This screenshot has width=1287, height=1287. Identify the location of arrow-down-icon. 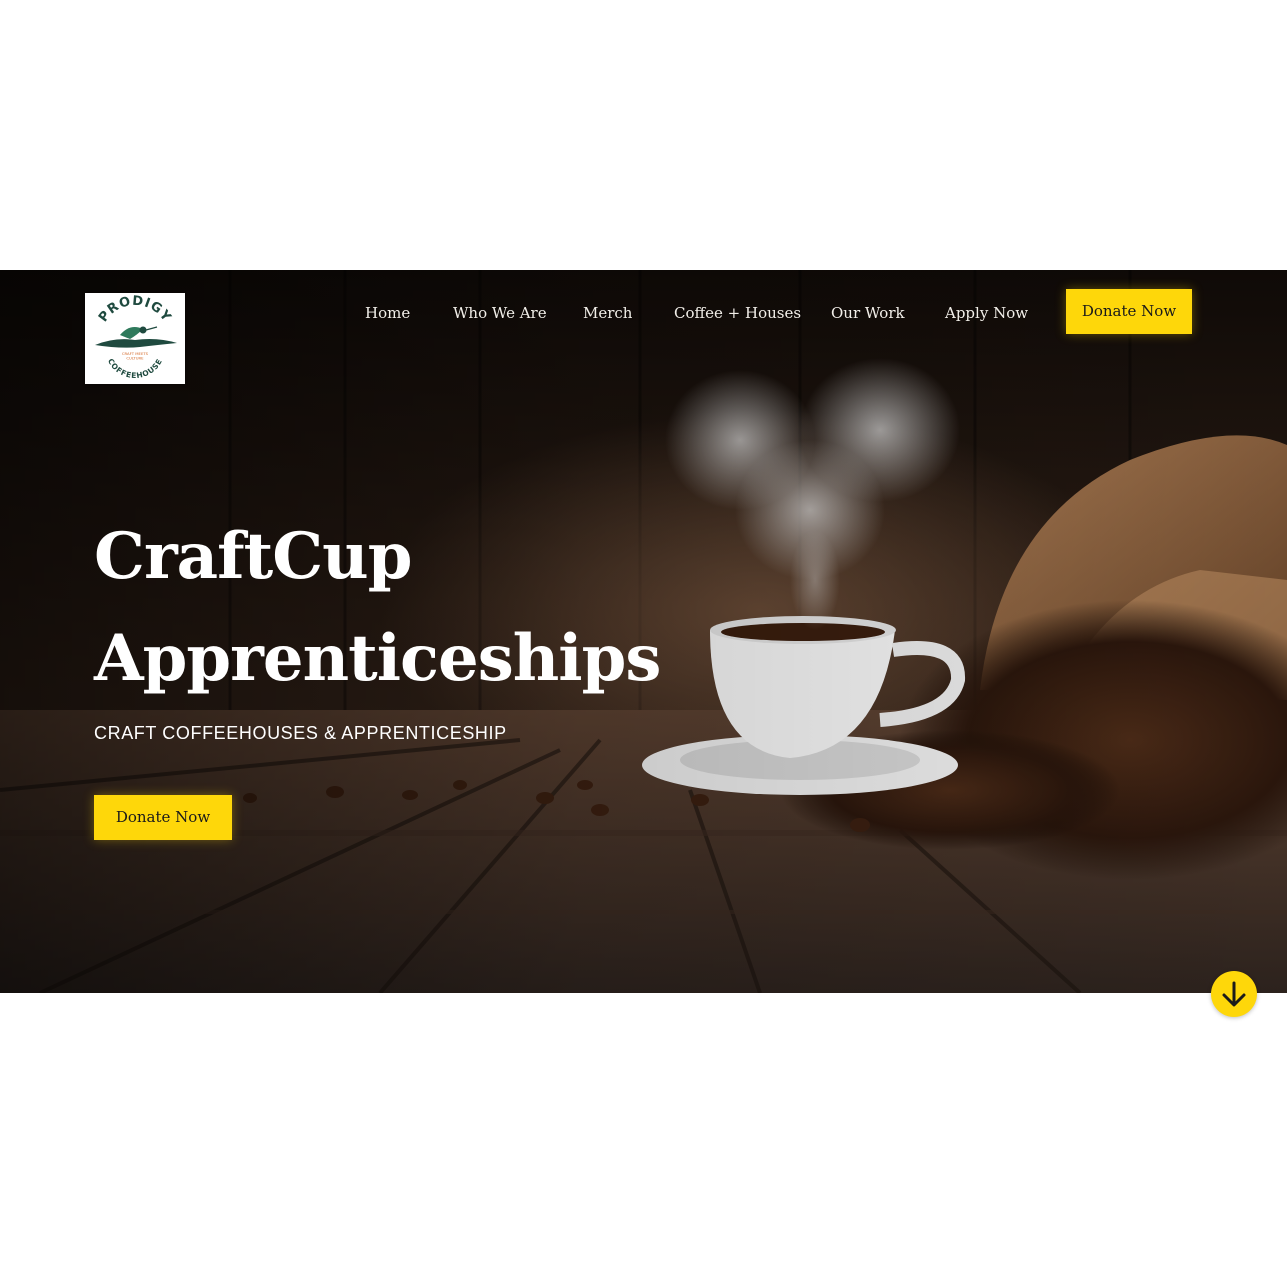
(1234, 994).